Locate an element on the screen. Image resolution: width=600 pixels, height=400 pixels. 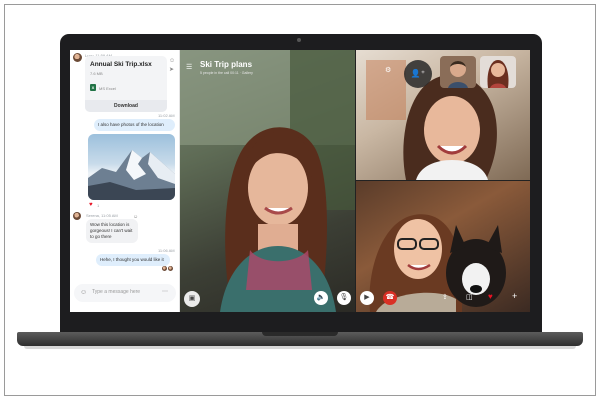
video-button: ▶ is located at coordinates (367, 298).